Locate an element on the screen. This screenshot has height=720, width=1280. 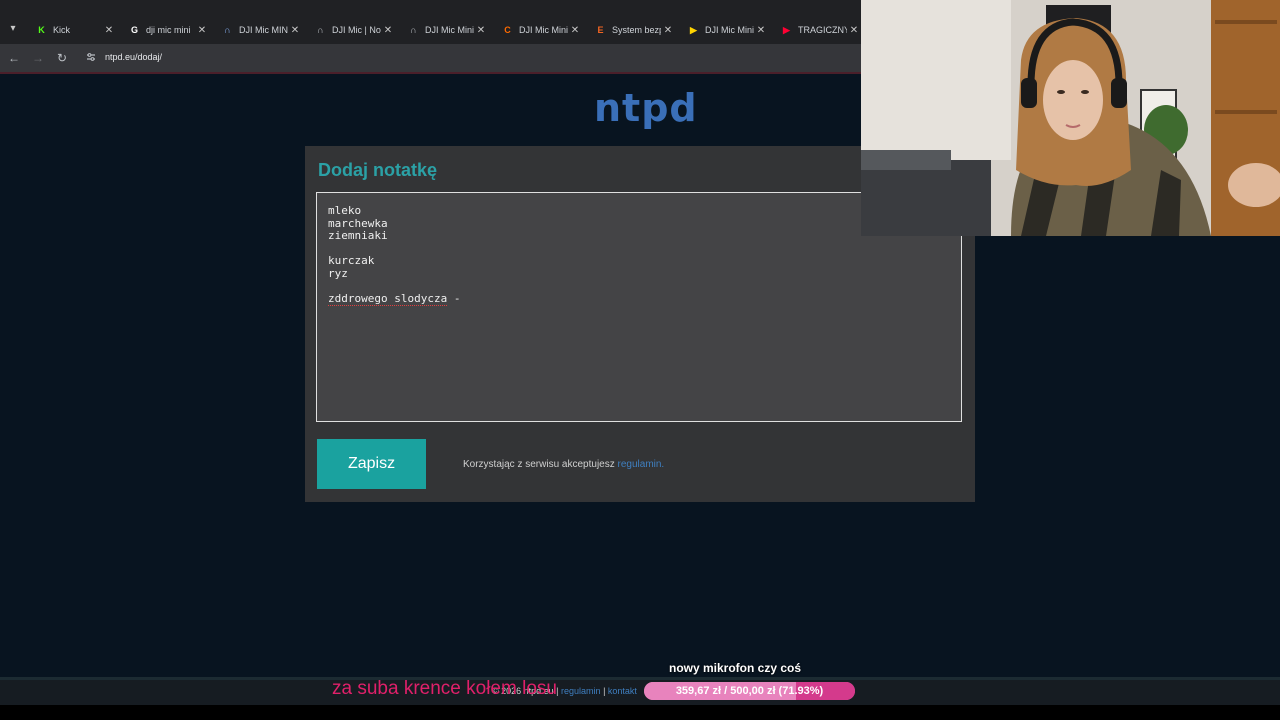
browser-tab: C DJI Mic Mini ✕ is located at coordinates (539, 30).